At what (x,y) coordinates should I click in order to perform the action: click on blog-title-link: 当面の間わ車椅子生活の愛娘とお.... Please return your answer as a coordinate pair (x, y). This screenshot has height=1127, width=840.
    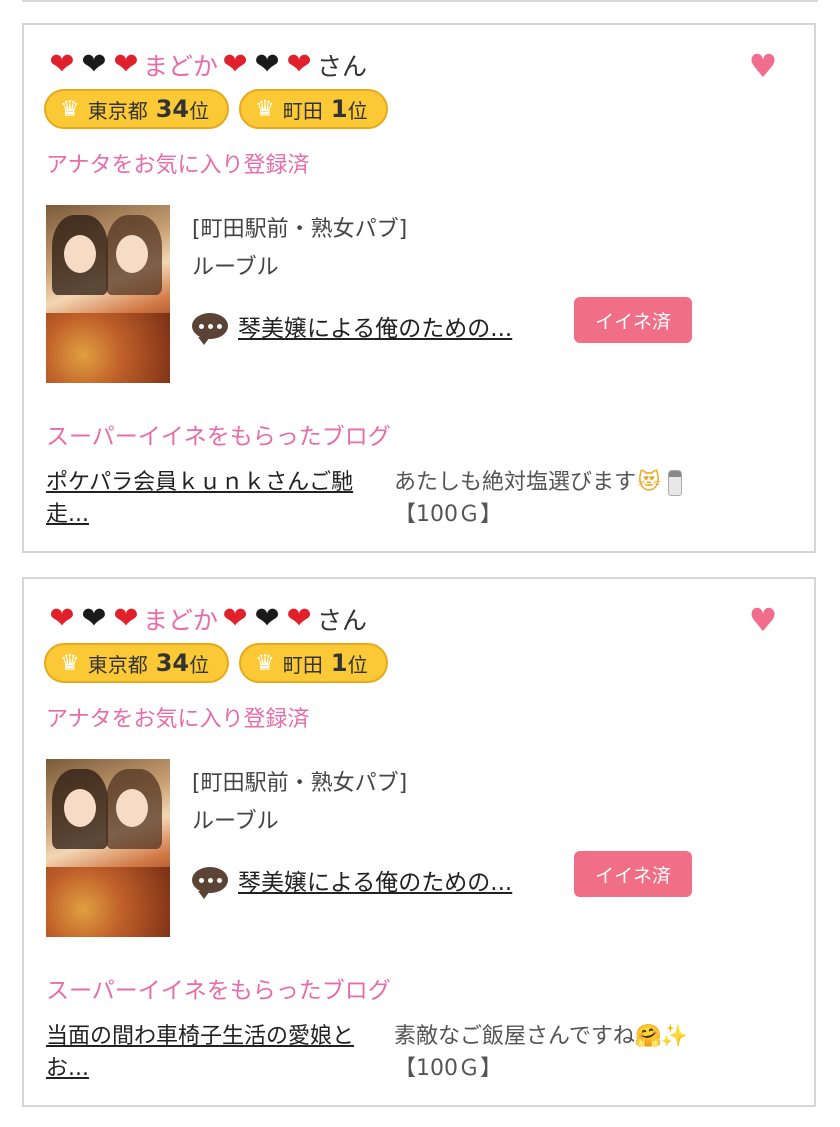
    Looking at the image, I should click on (211, 1053).